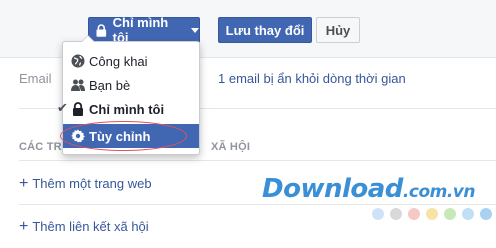 The image size is (496, 248). I want to click on watermark-logo: Download.com.vn, so click(368, 189).